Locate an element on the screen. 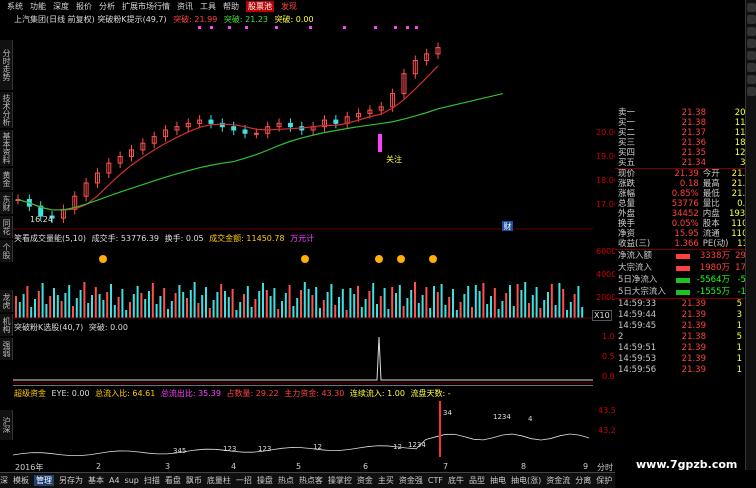  bottom-tab: 品型 is located at coordinates (477, 480).